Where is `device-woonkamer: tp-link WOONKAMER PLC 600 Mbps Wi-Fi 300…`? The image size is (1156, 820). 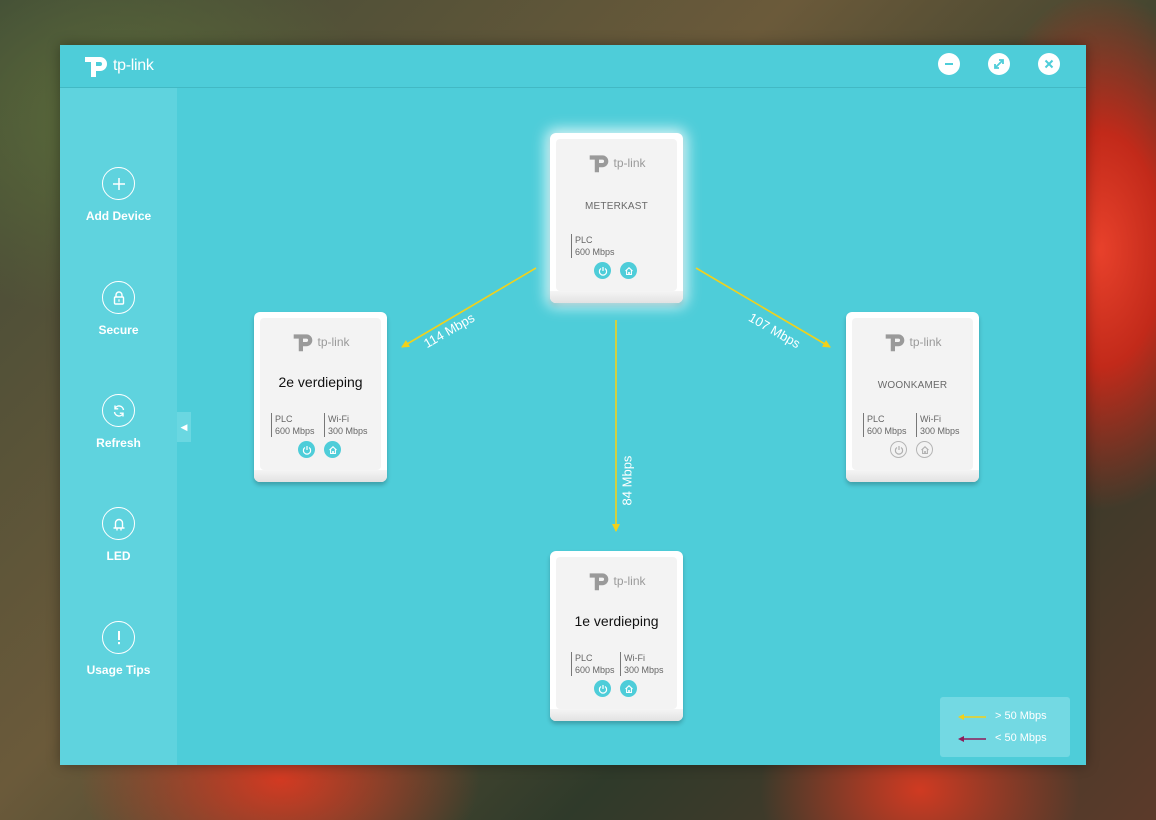
device-woonkamer: tp-link WOONKAMER PLC 600 Mbps Wi-Fi 300… is located at coordinates (912, 397).